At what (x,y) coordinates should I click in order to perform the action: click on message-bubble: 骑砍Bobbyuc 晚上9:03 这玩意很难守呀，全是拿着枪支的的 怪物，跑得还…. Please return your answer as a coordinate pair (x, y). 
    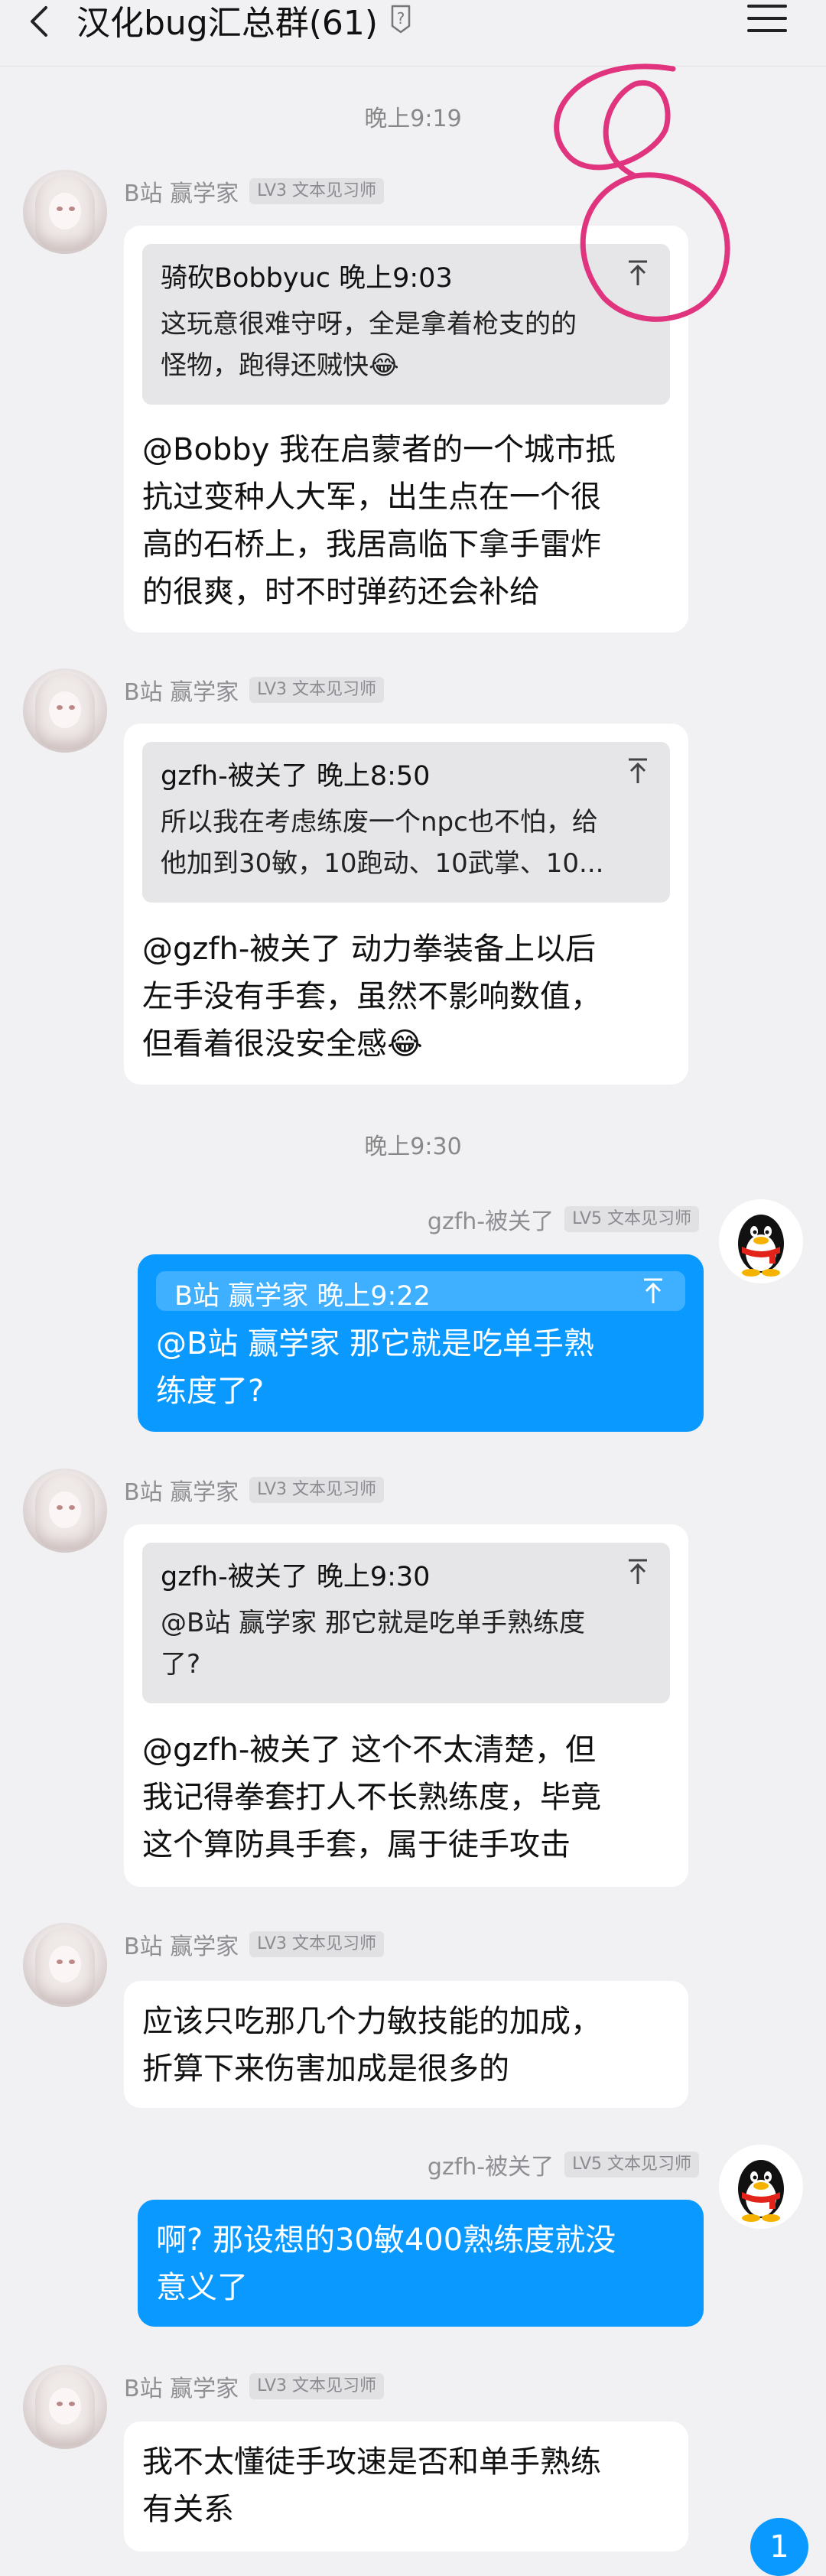
    Looking at the image, I should click on (406, 429).